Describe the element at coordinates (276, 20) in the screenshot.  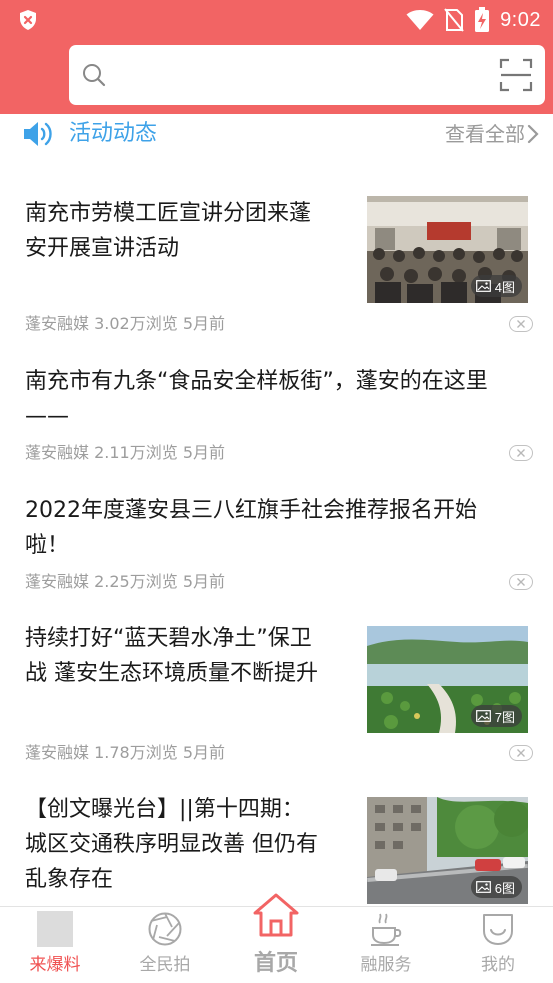
I see `status-bar: 9:02` at that location.